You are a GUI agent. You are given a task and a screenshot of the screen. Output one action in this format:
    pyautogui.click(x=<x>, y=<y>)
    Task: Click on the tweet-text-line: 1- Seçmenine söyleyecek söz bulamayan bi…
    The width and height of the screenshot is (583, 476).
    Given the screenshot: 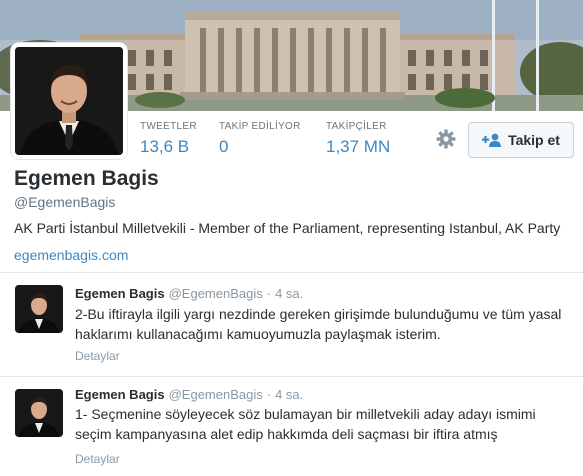 What is the action you would take?
    pyautogui.click(x=305, y=414)
    